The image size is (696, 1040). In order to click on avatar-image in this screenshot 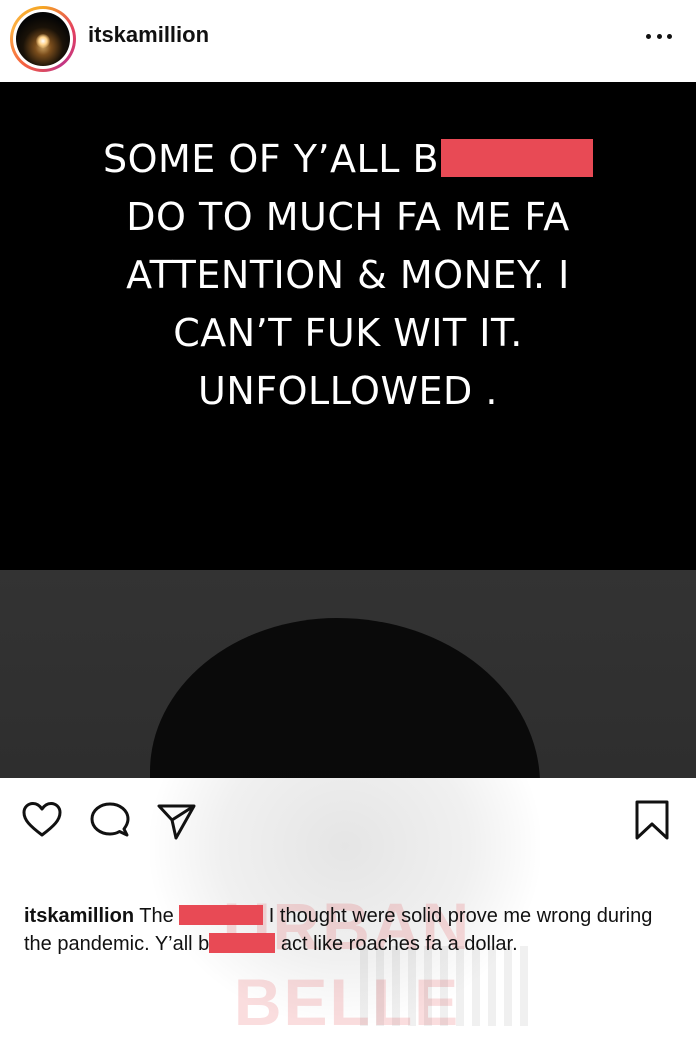, I will do `click(43, 39)`.